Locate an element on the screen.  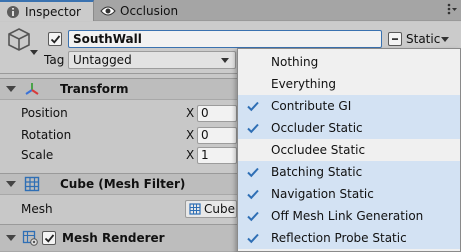
menu-item-everything: Everything is located at coordinates (349, 84).